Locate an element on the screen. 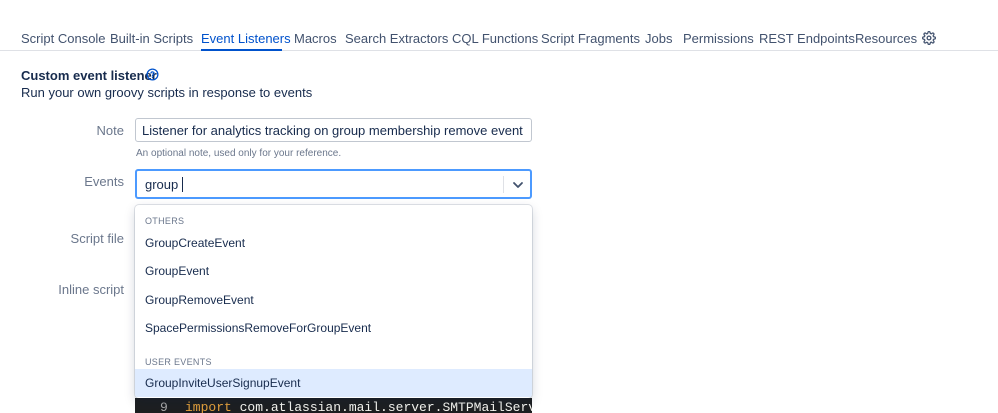  note-label: Note is located at coordinates (110, 130).